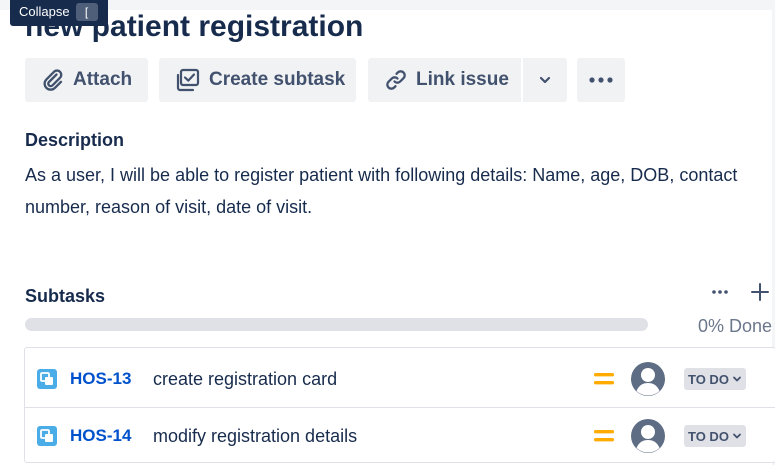 The image size is (775, 465). Describe the element at coordinates (336, 324) in the screenshot. I see `subtasks-progress-bar` at that location.